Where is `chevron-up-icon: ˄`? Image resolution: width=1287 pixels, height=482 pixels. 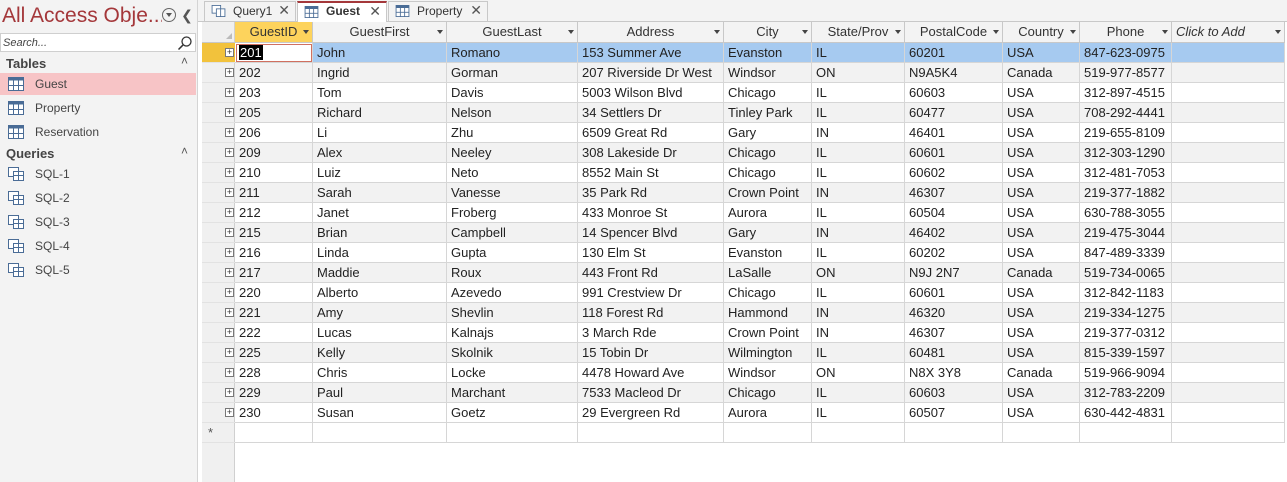 chevron-up-icon: ˄ is located at coordinates (184, 61).